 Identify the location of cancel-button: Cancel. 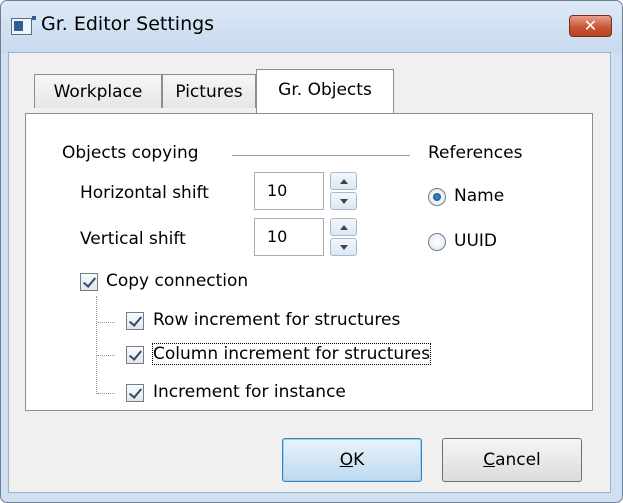
(512, 460).